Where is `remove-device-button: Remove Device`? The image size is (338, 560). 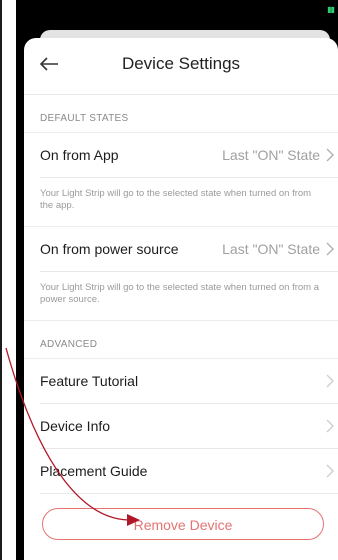
remove-device-button: Remove Device is located at coordinates (183, 524).